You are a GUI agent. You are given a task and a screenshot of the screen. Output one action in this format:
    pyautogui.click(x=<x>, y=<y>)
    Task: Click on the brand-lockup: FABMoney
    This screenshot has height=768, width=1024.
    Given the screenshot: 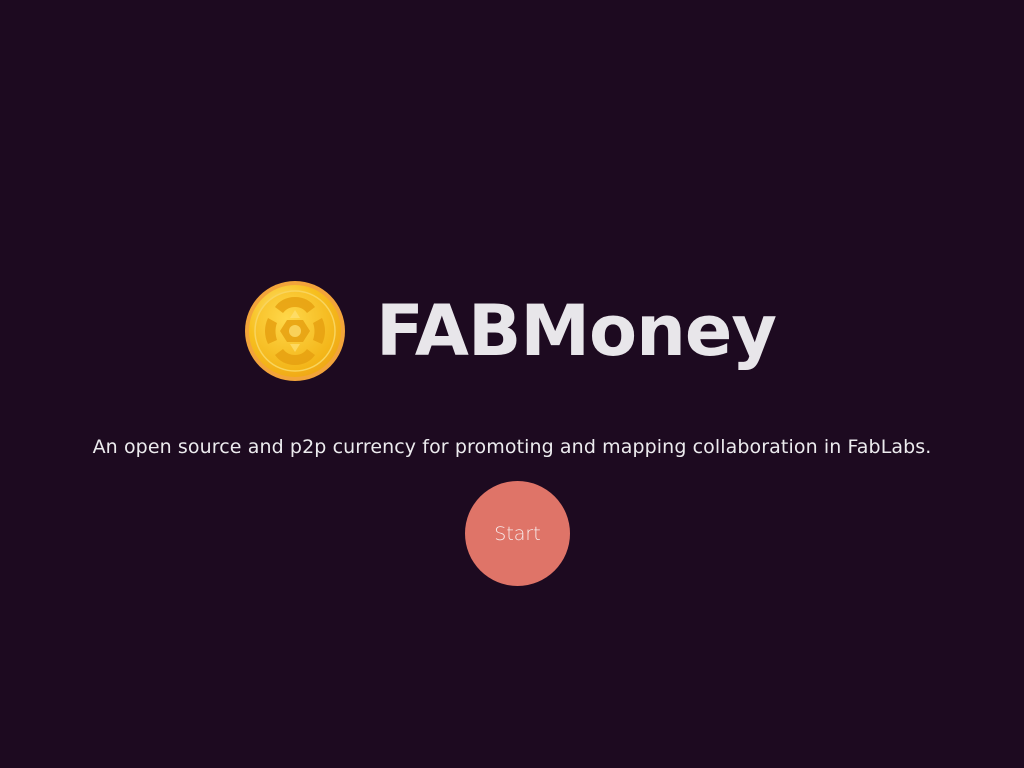 What is the action you would take?
    pyautogui.click(x=510, y=331)
    